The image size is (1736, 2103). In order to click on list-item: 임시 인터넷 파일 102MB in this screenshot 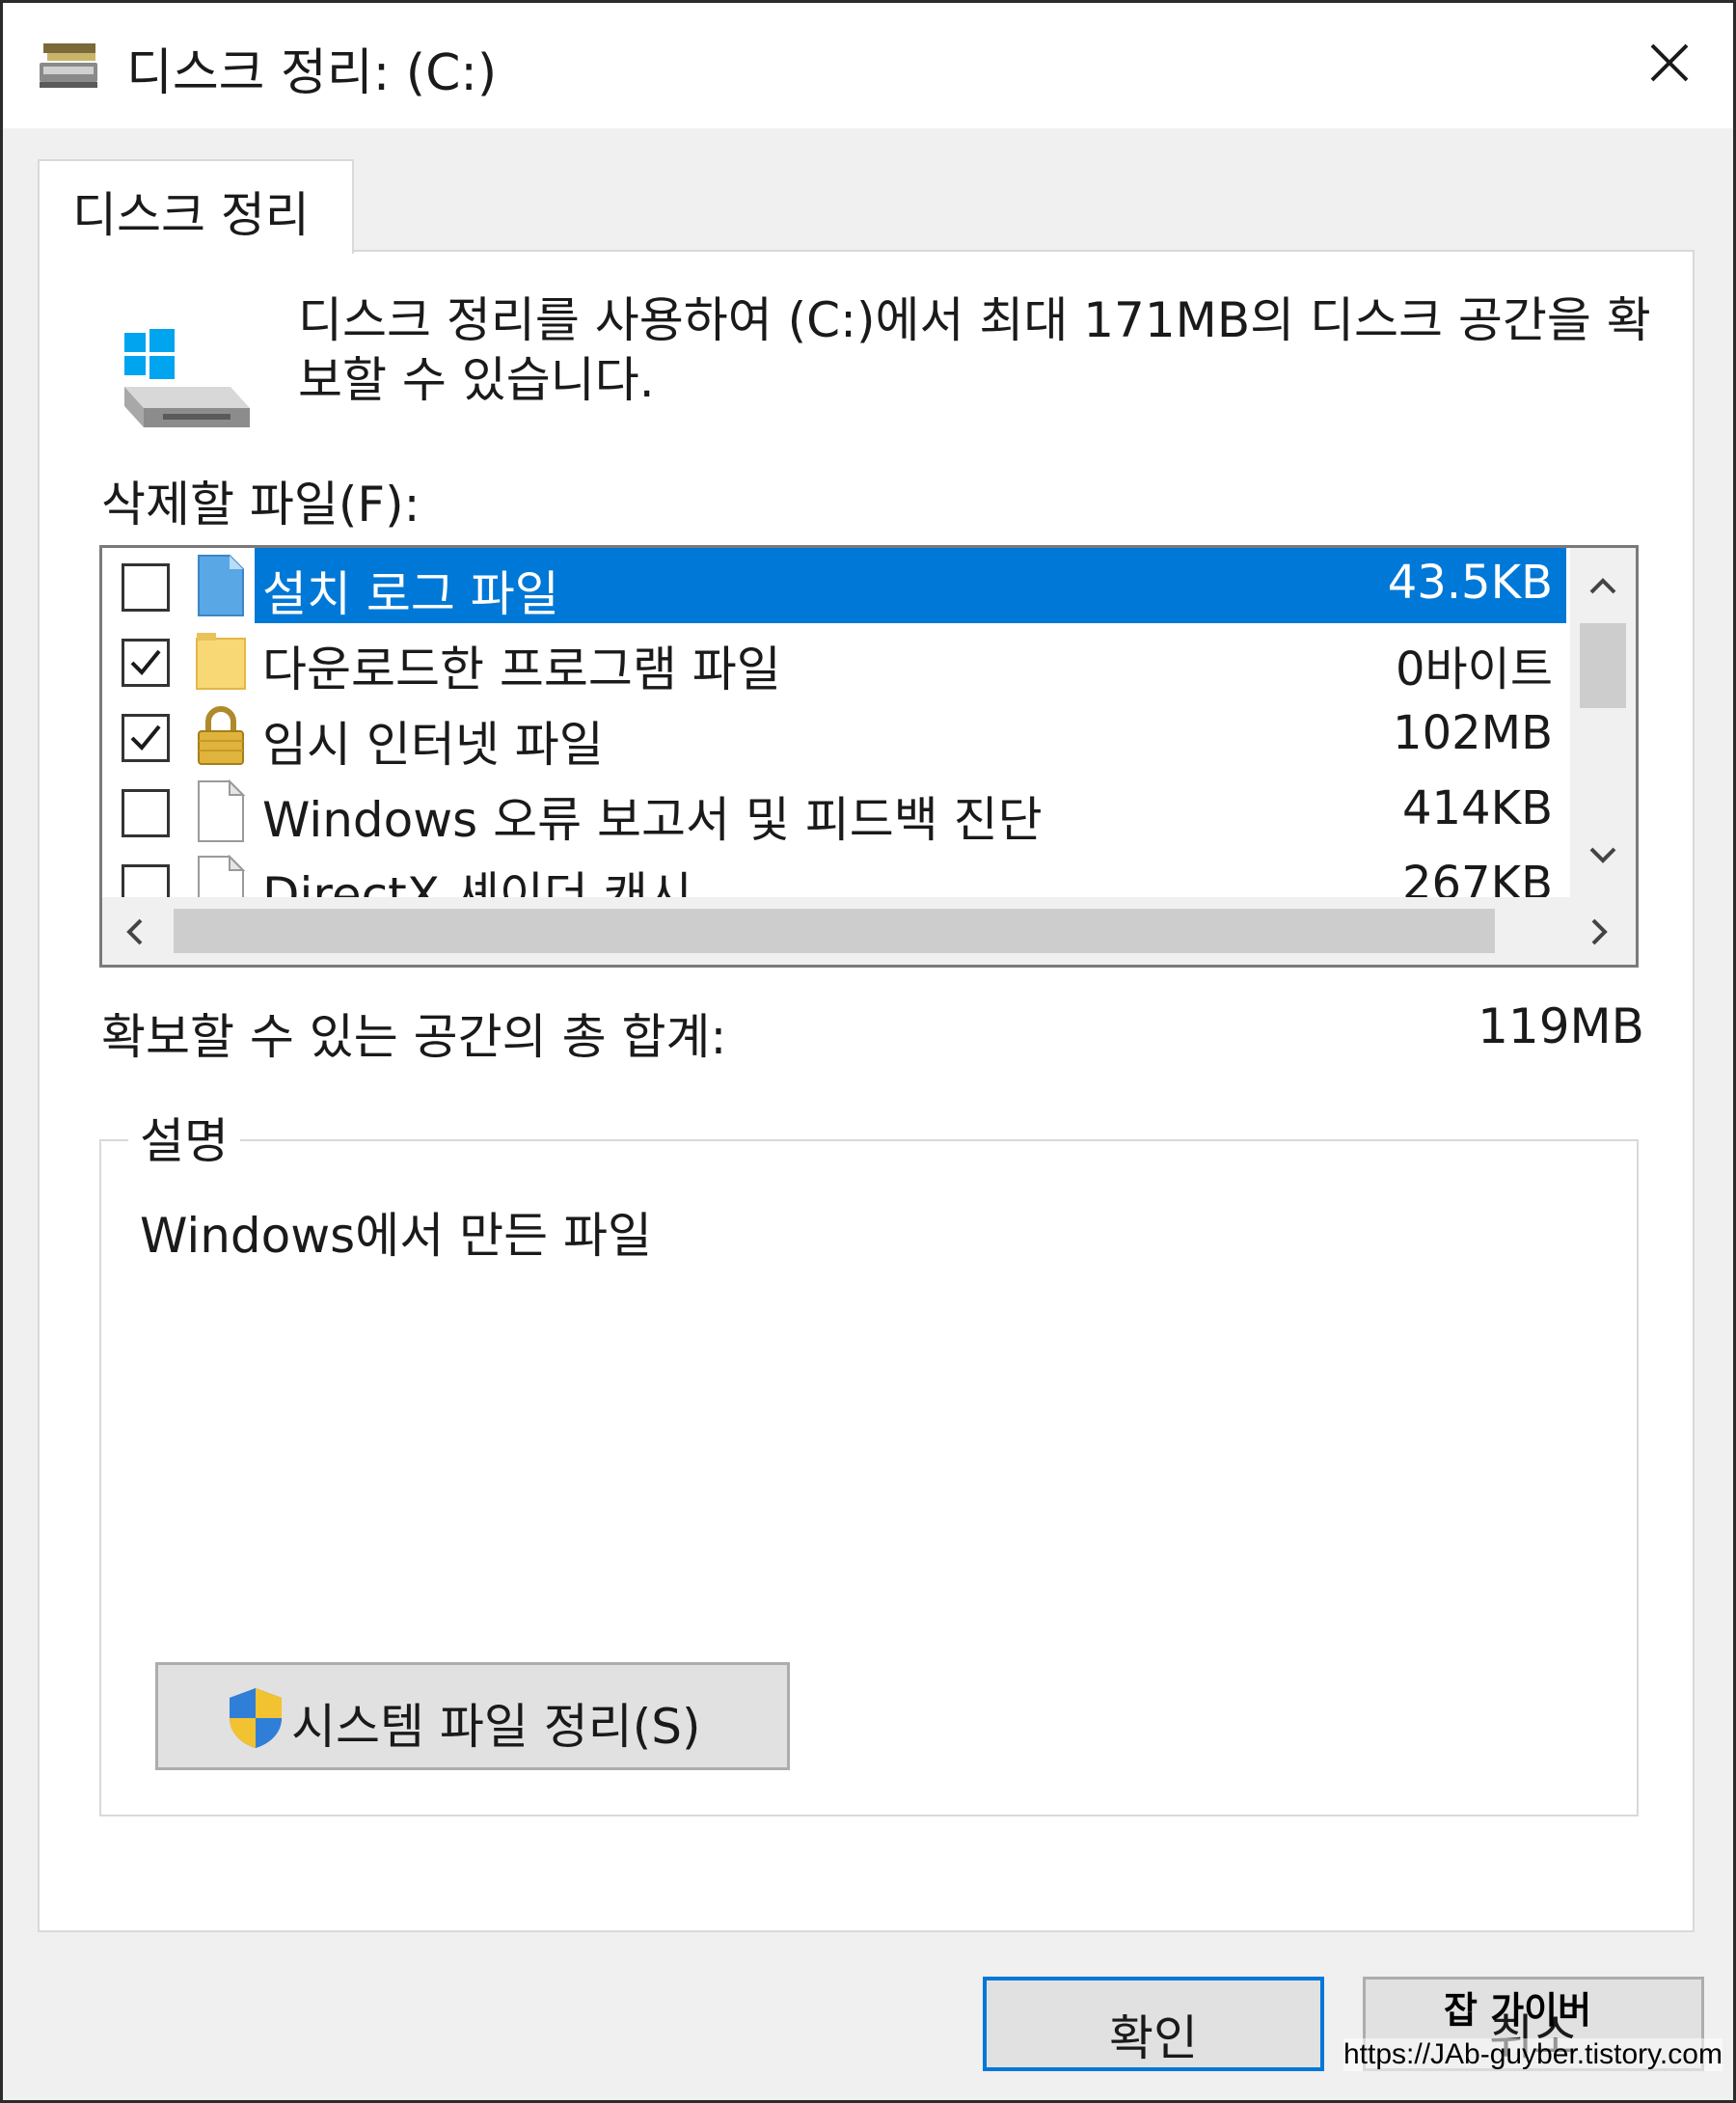, I will do `click(836, 736)`.